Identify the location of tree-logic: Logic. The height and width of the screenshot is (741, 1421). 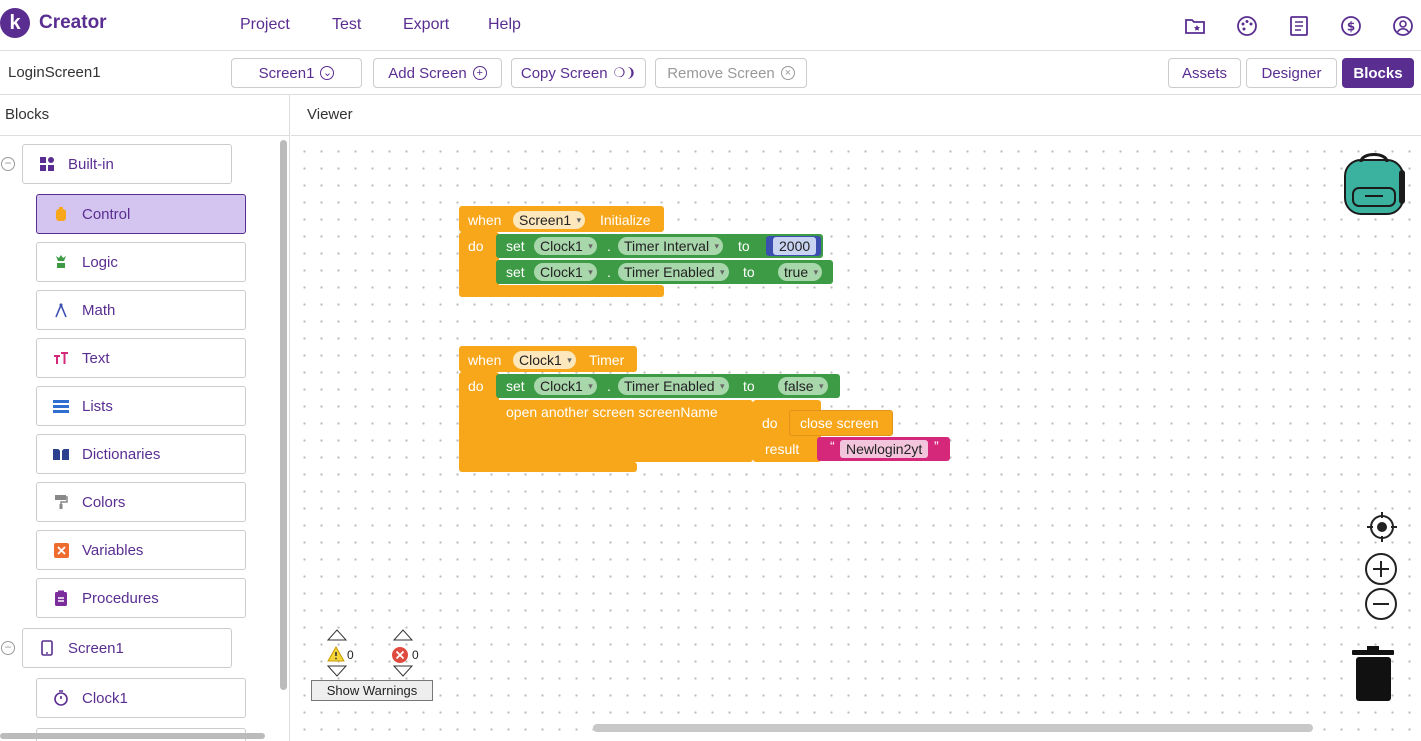
(141, 262).